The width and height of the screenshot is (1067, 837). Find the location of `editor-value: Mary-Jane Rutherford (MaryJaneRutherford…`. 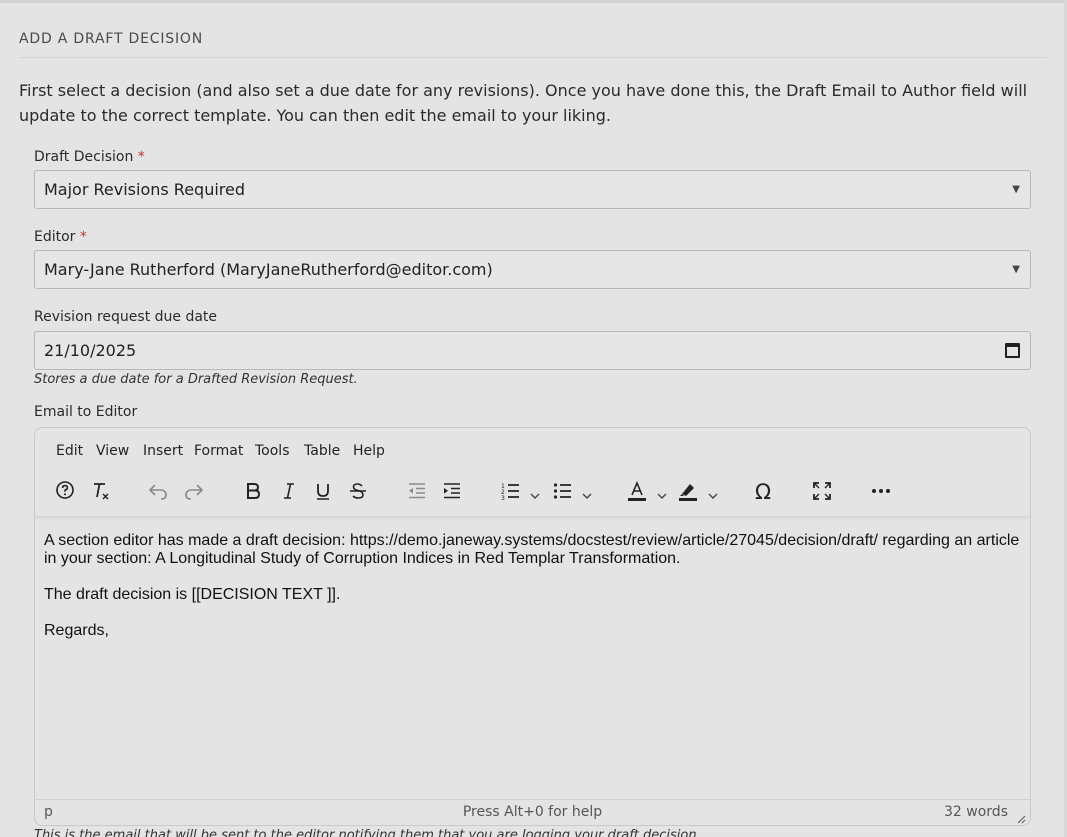

editor-value: Mary-Jane Rutherford (MaryJaneRutherford… is located at coordinates (268, 269).